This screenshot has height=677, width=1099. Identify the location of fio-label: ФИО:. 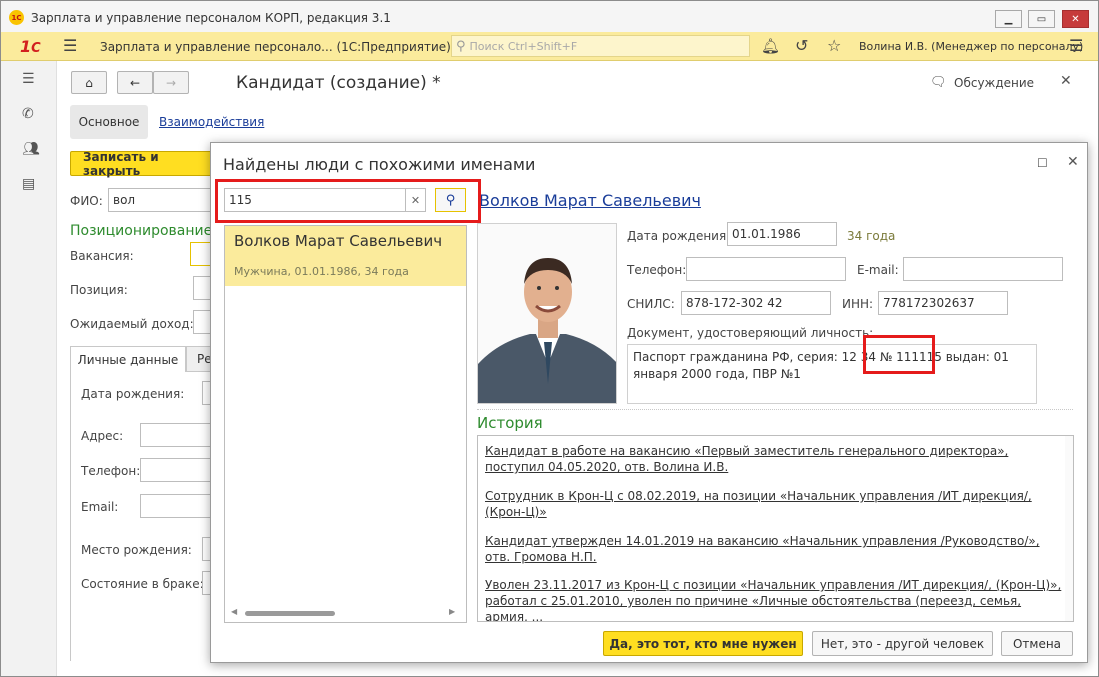
(86, 201).